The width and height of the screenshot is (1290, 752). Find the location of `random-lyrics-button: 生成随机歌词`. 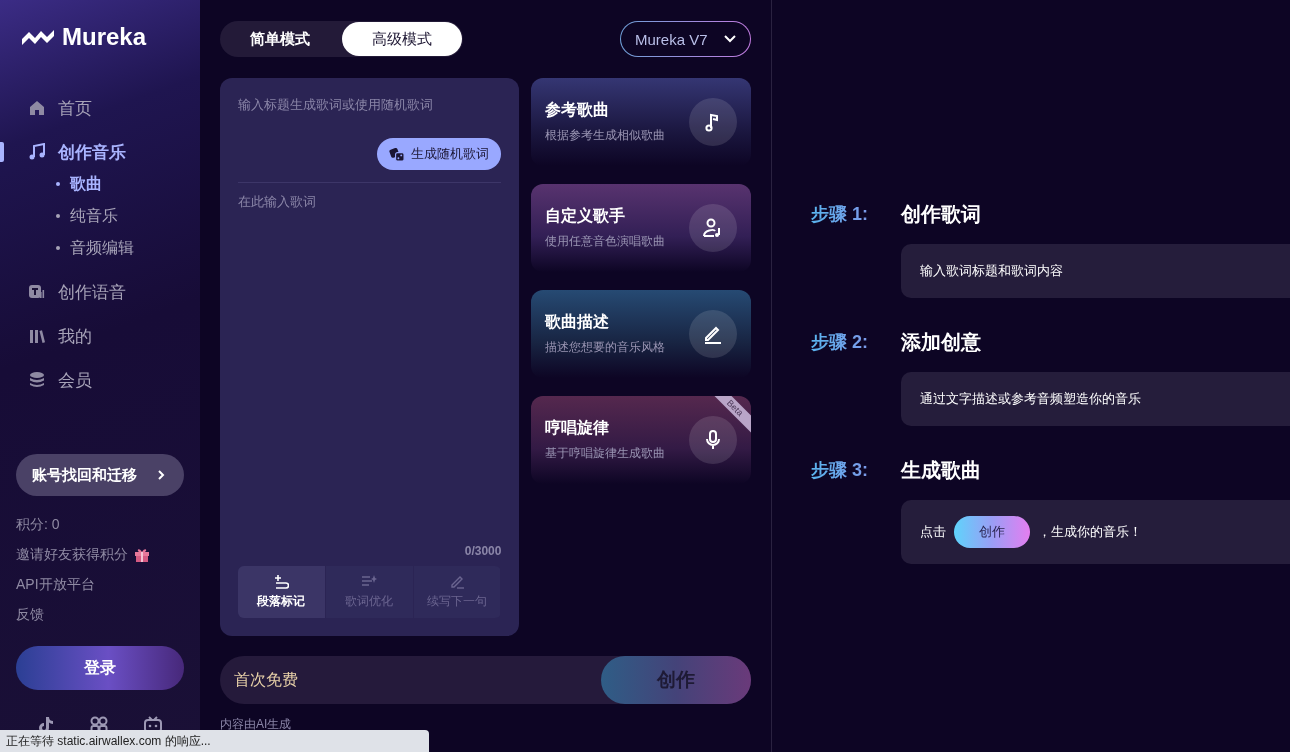

random-lyrics-button: 生成随机歌词 is located at coordinates (439, 154).